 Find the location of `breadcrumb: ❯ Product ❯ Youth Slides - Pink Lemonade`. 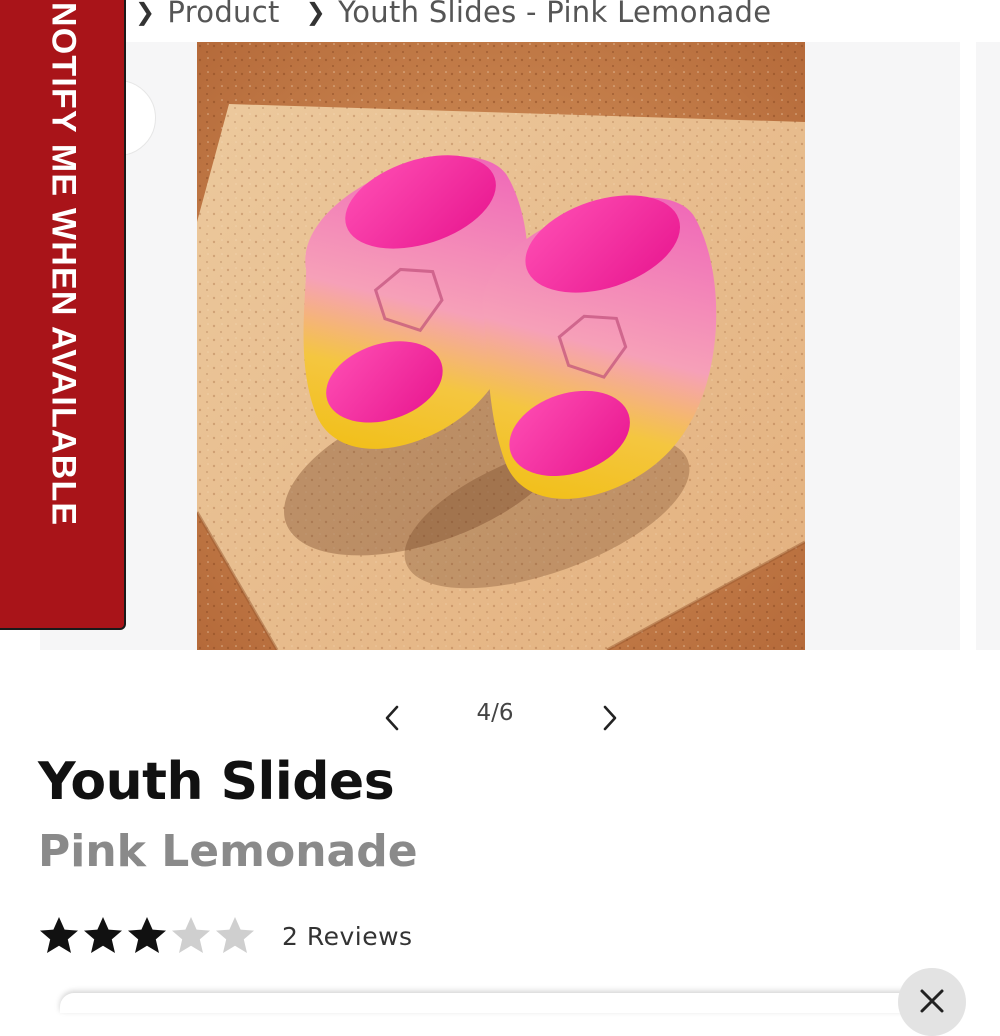

breadcrumb: ❯ Product ❯ Youth Slides - Pink Lemonade is located at coordinates (453, 16).